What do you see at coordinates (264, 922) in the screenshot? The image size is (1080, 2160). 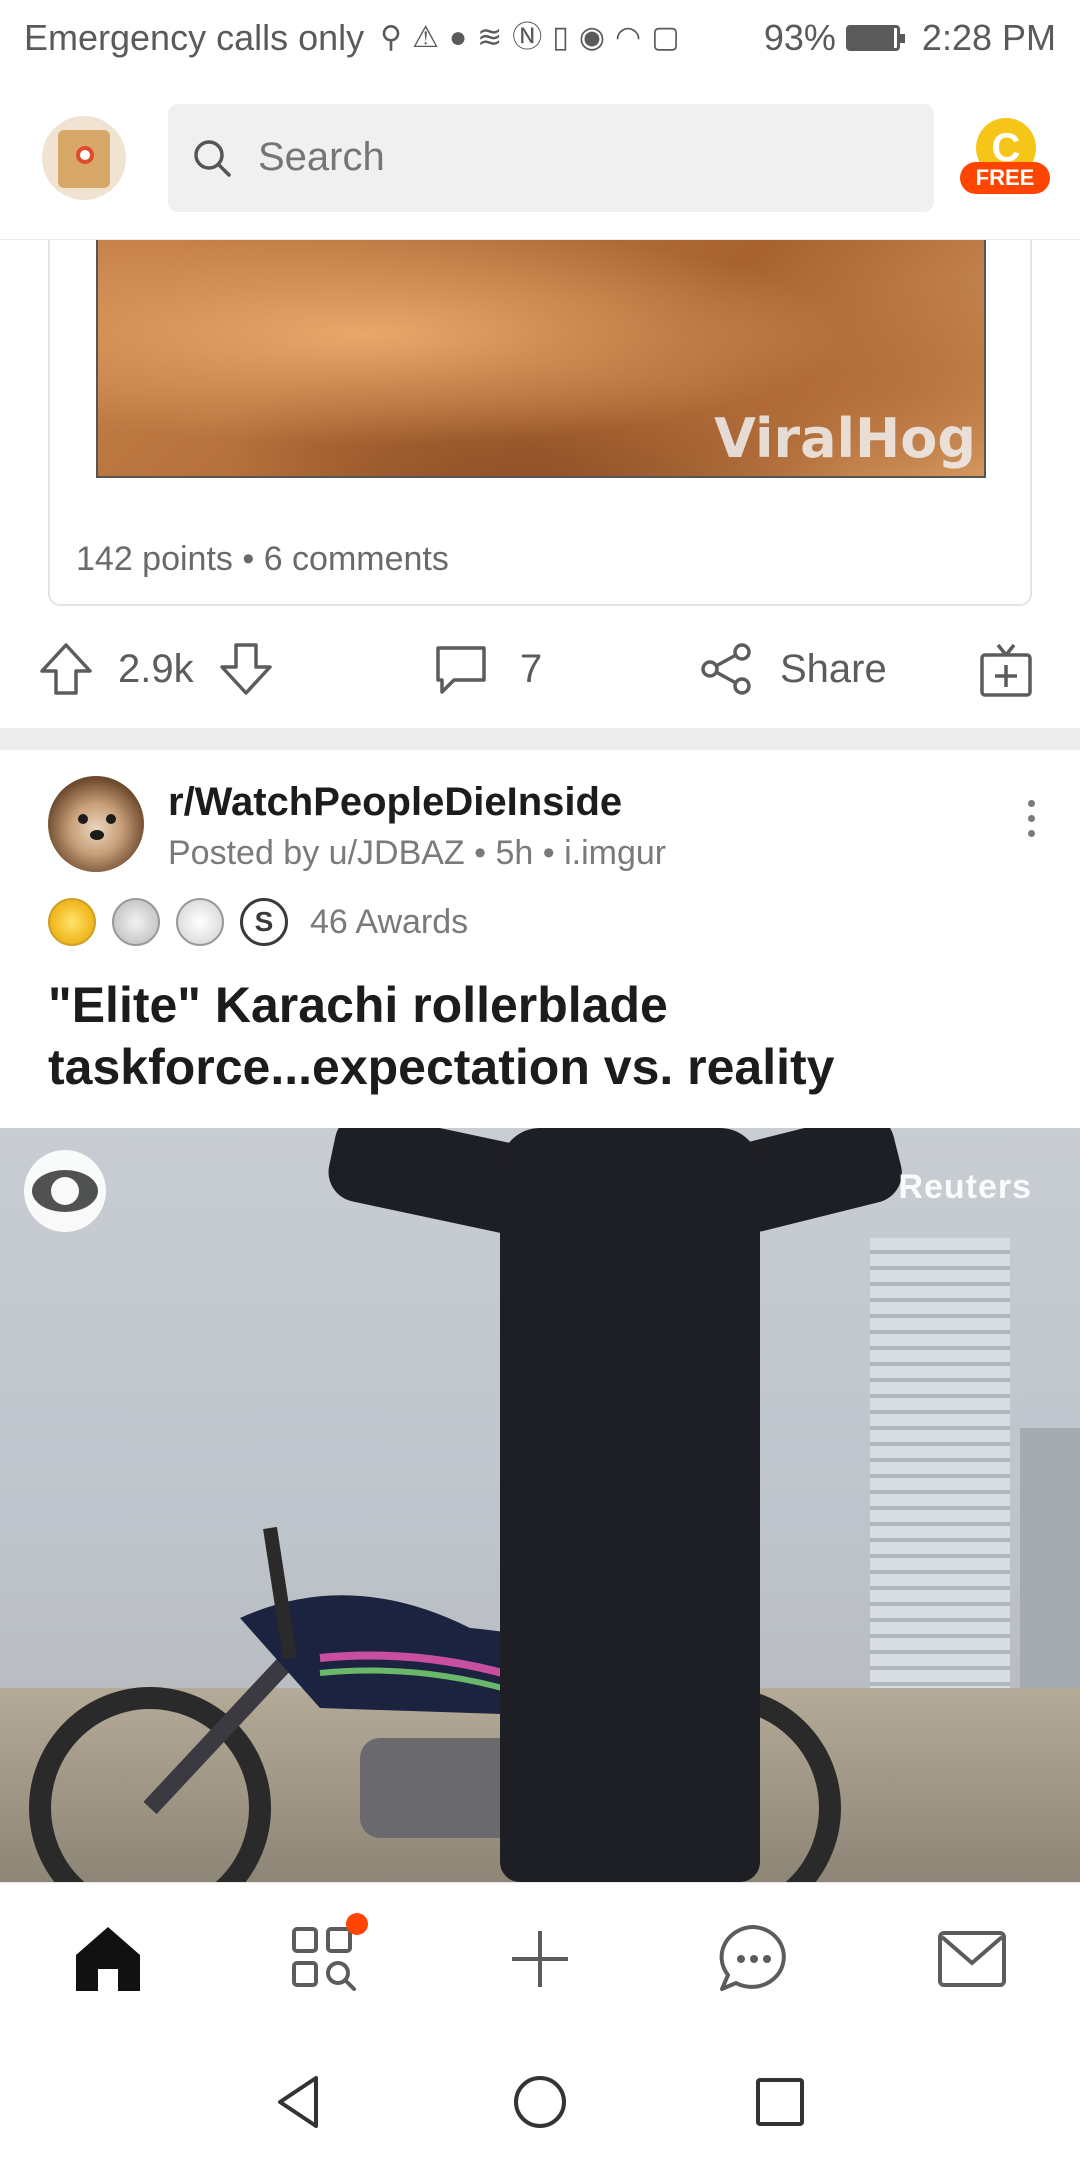 I see `award-silver-icon: S` at bounding box center [264, 922].